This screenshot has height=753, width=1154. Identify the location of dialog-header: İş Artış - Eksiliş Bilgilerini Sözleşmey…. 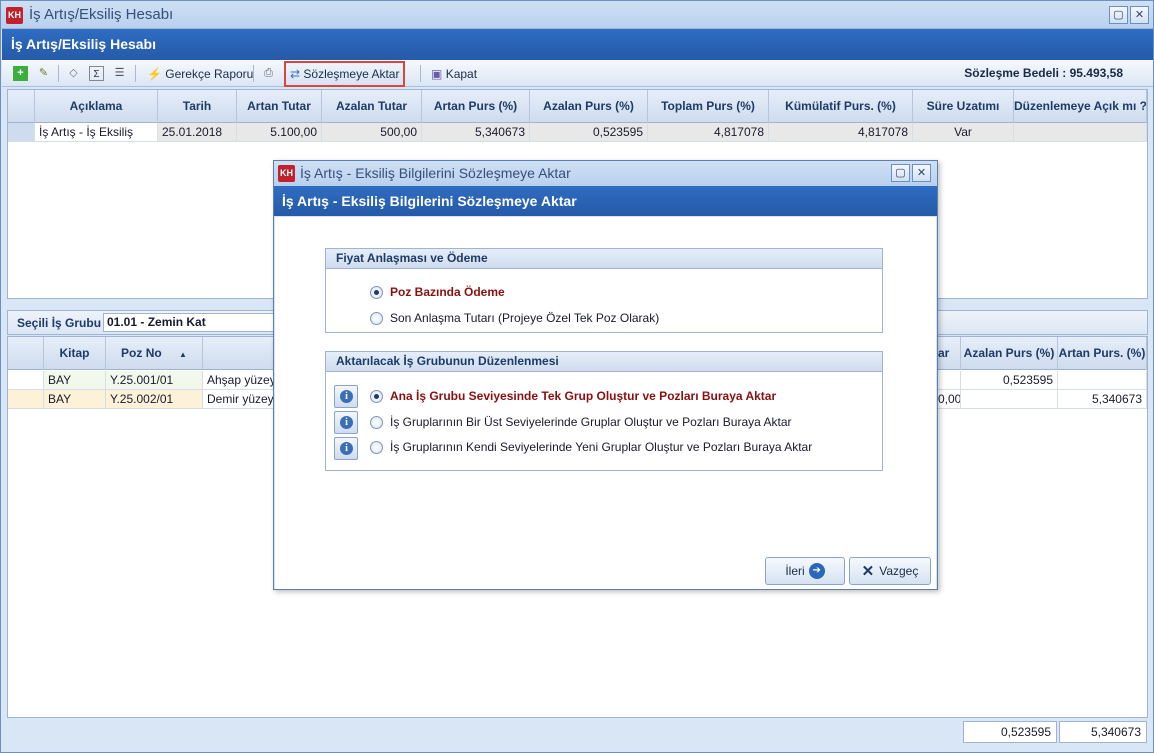
(605, 201).